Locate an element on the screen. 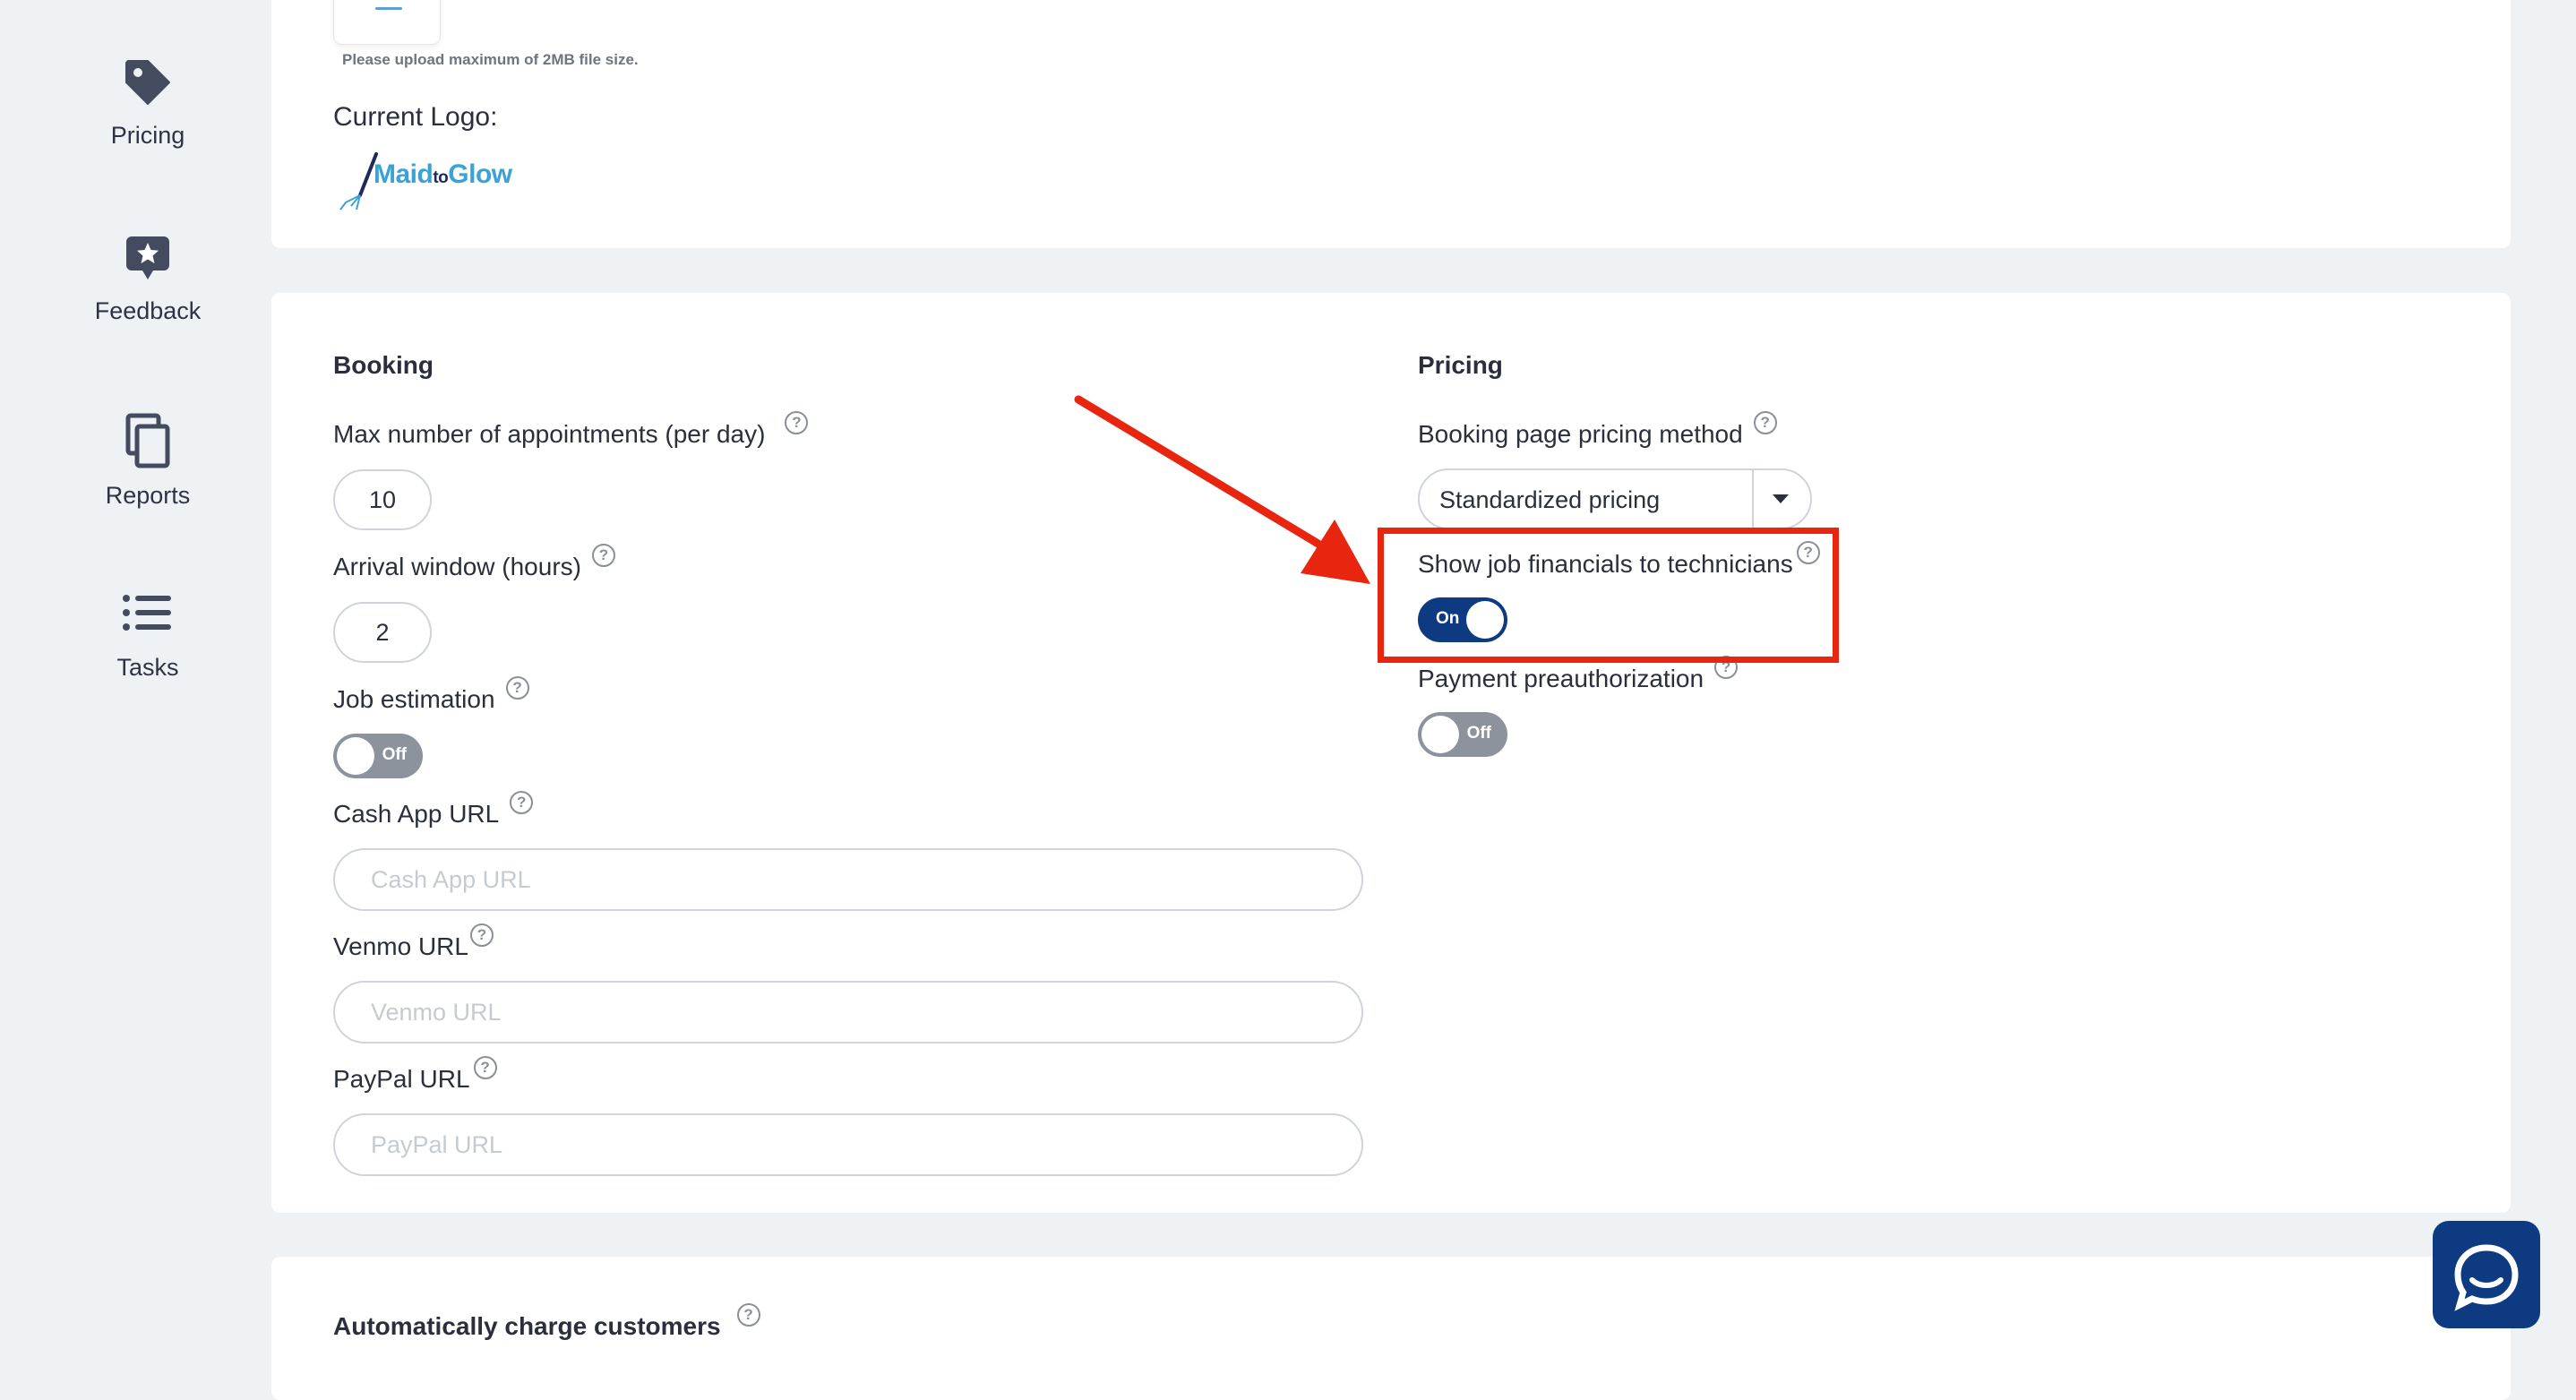  sidebar-item-label: Reports is located at coordinates (148, 495).